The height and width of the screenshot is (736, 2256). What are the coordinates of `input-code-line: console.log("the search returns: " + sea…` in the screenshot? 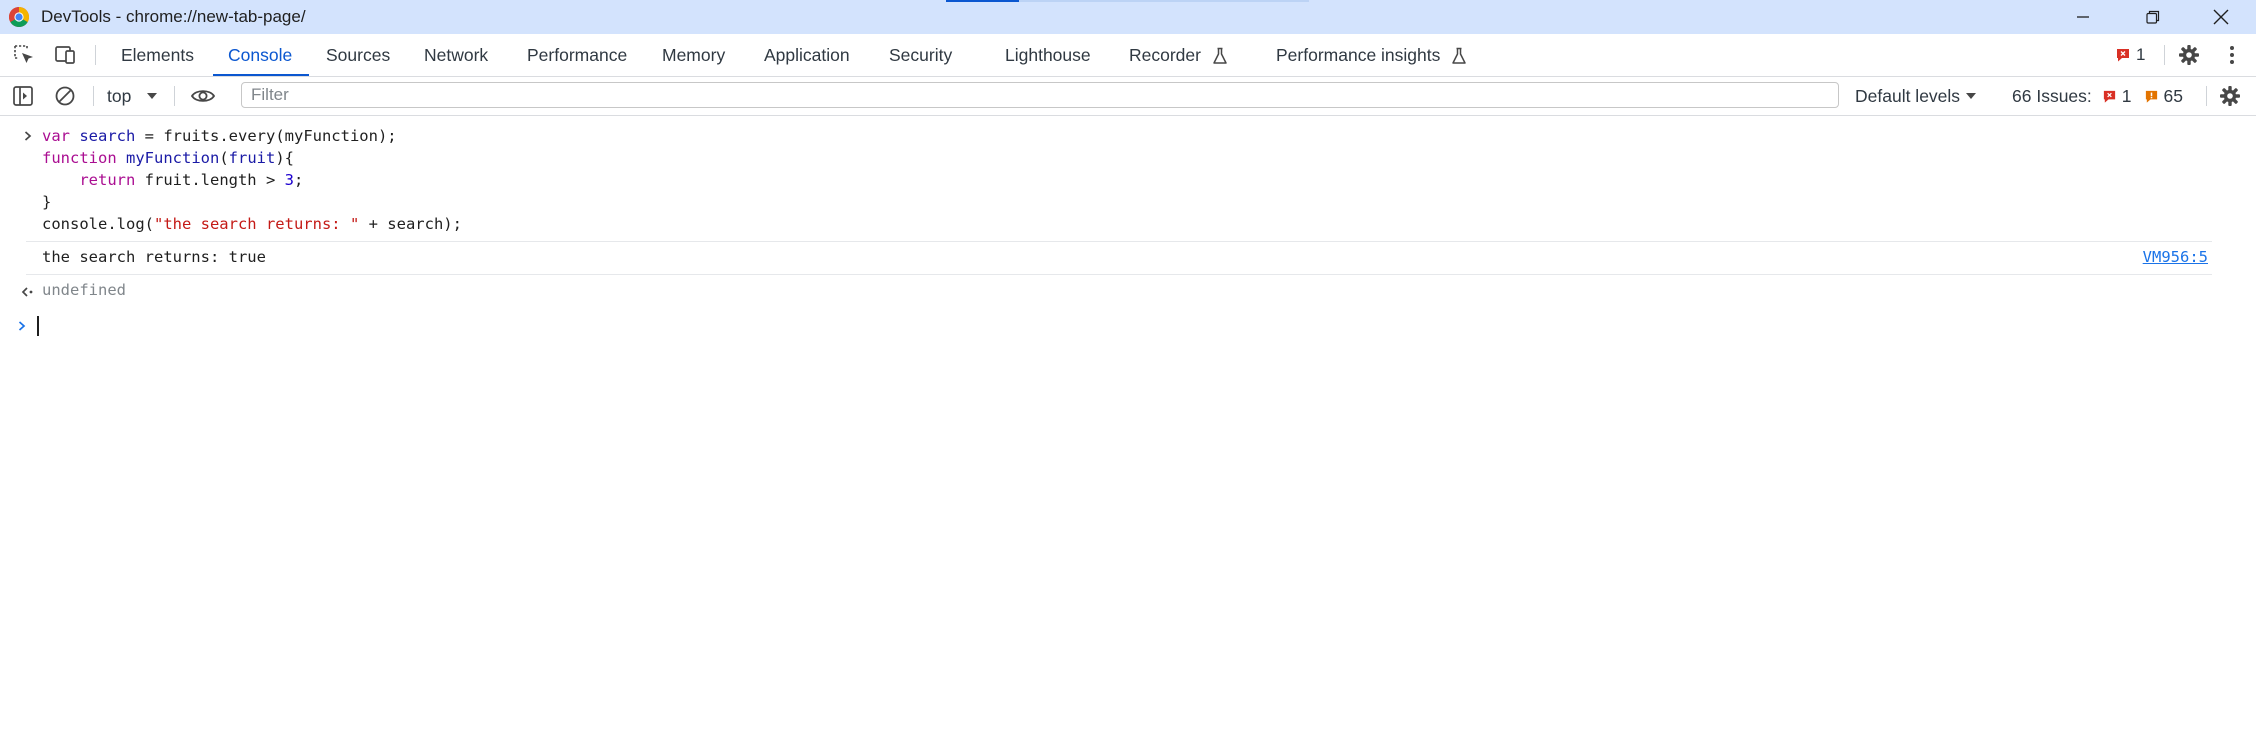 It's located at (252, 224).